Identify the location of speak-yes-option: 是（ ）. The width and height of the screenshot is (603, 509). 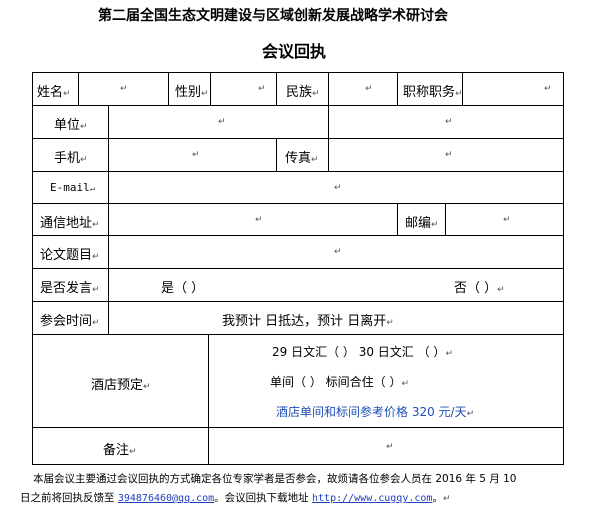
(182, 286).